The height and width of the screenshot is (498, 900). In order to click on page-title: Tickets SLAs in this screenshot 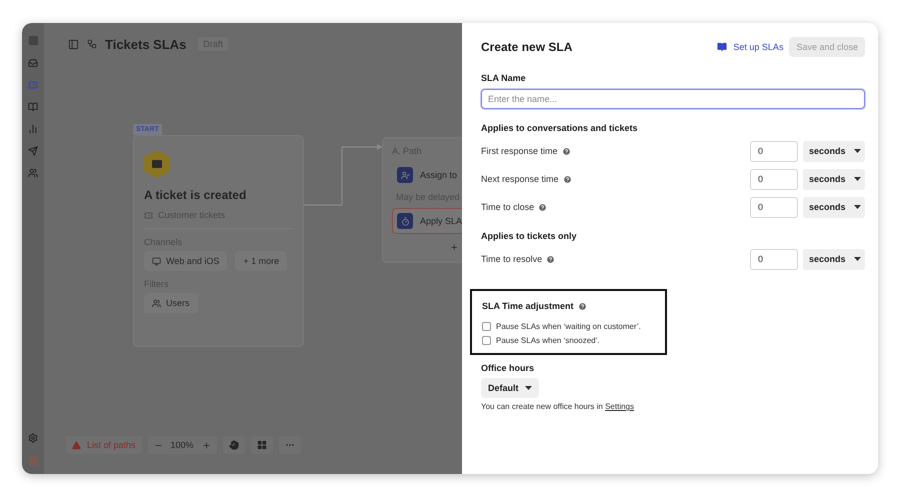, I will do `click(145, 44)`.